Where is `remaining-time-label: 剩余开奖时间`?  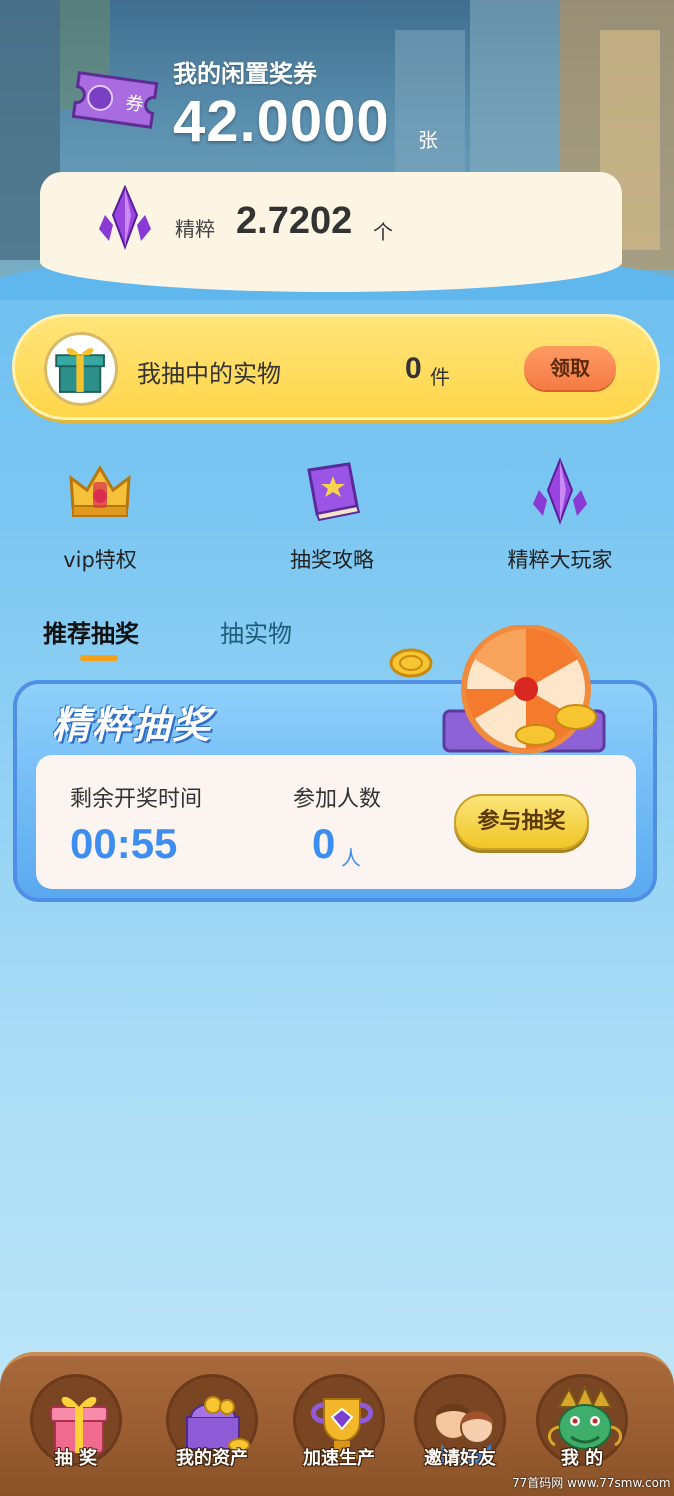
remaining-time-label: 剩余开奖时间 is located at coordinates (136, 799).